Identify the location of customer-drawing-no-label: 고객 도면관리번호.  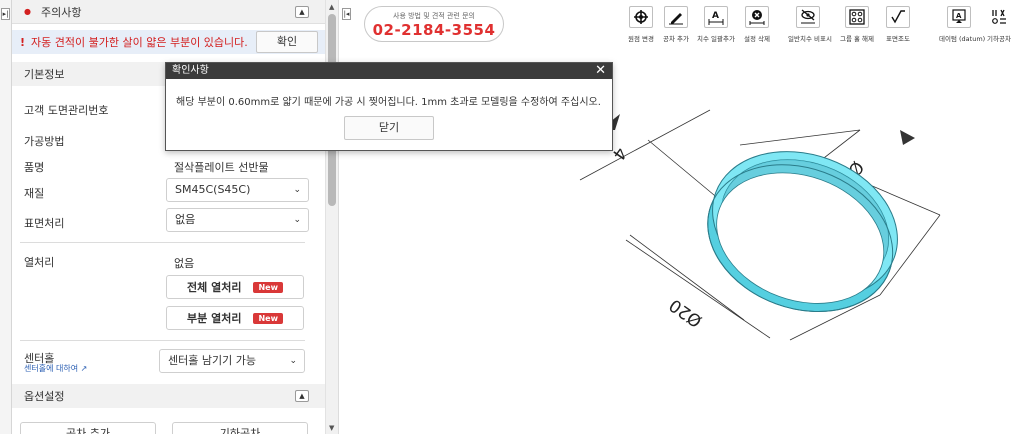
(66, 110).